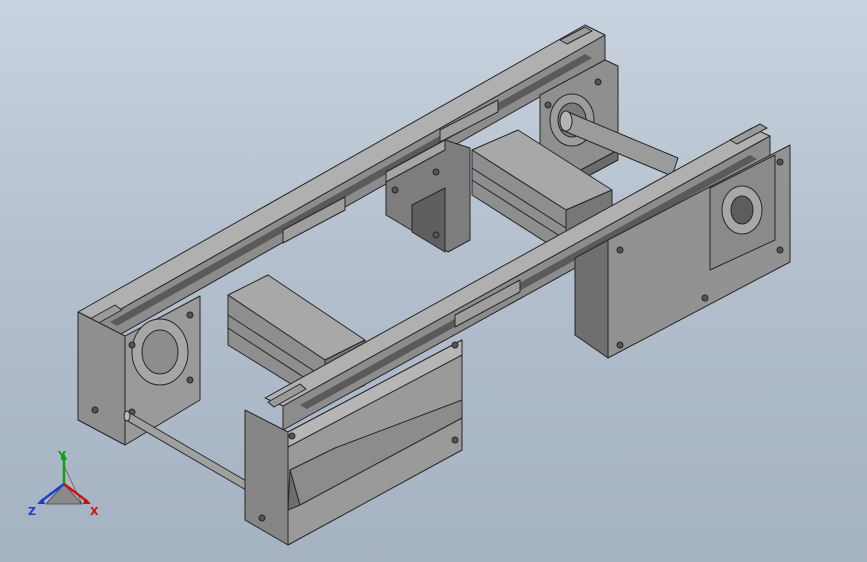  I want to click on triad-x-label: X, so click(94, 511).